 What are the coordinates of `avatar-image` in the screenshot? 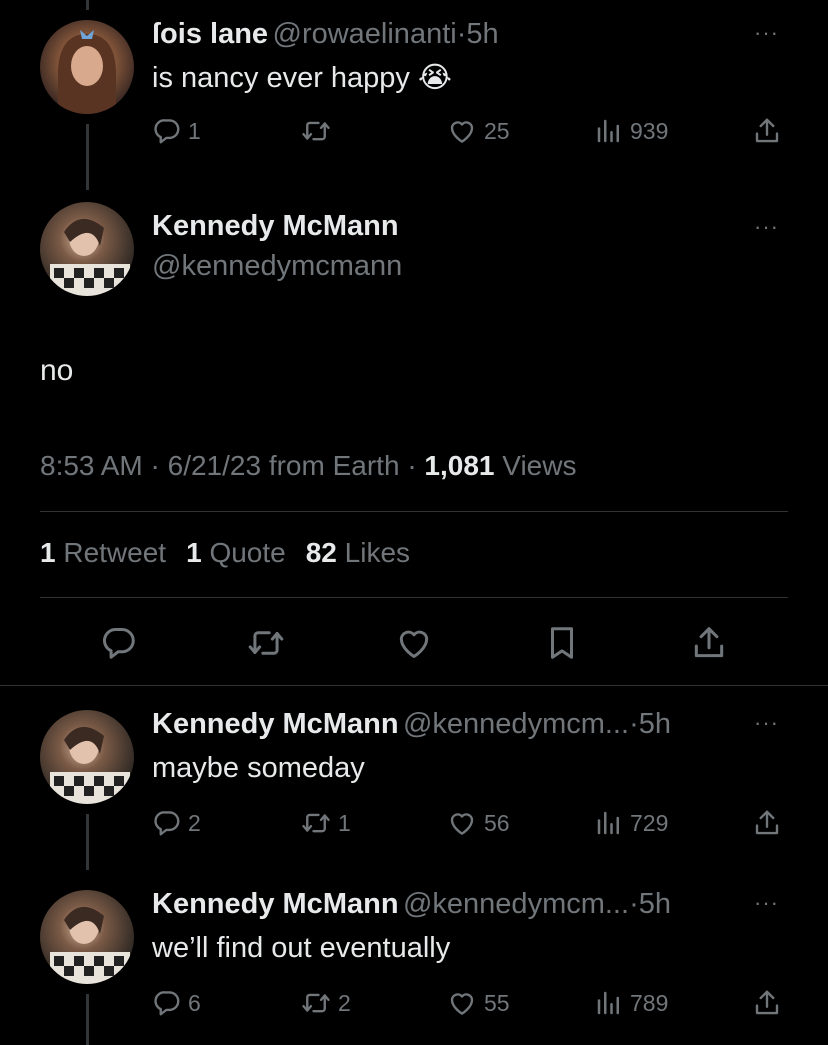 It's located at (87, 937).